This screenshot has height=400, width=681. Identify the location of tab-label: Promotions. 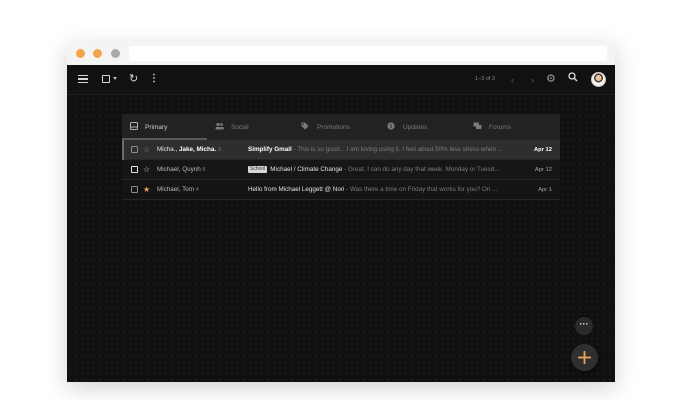
(333, 127).